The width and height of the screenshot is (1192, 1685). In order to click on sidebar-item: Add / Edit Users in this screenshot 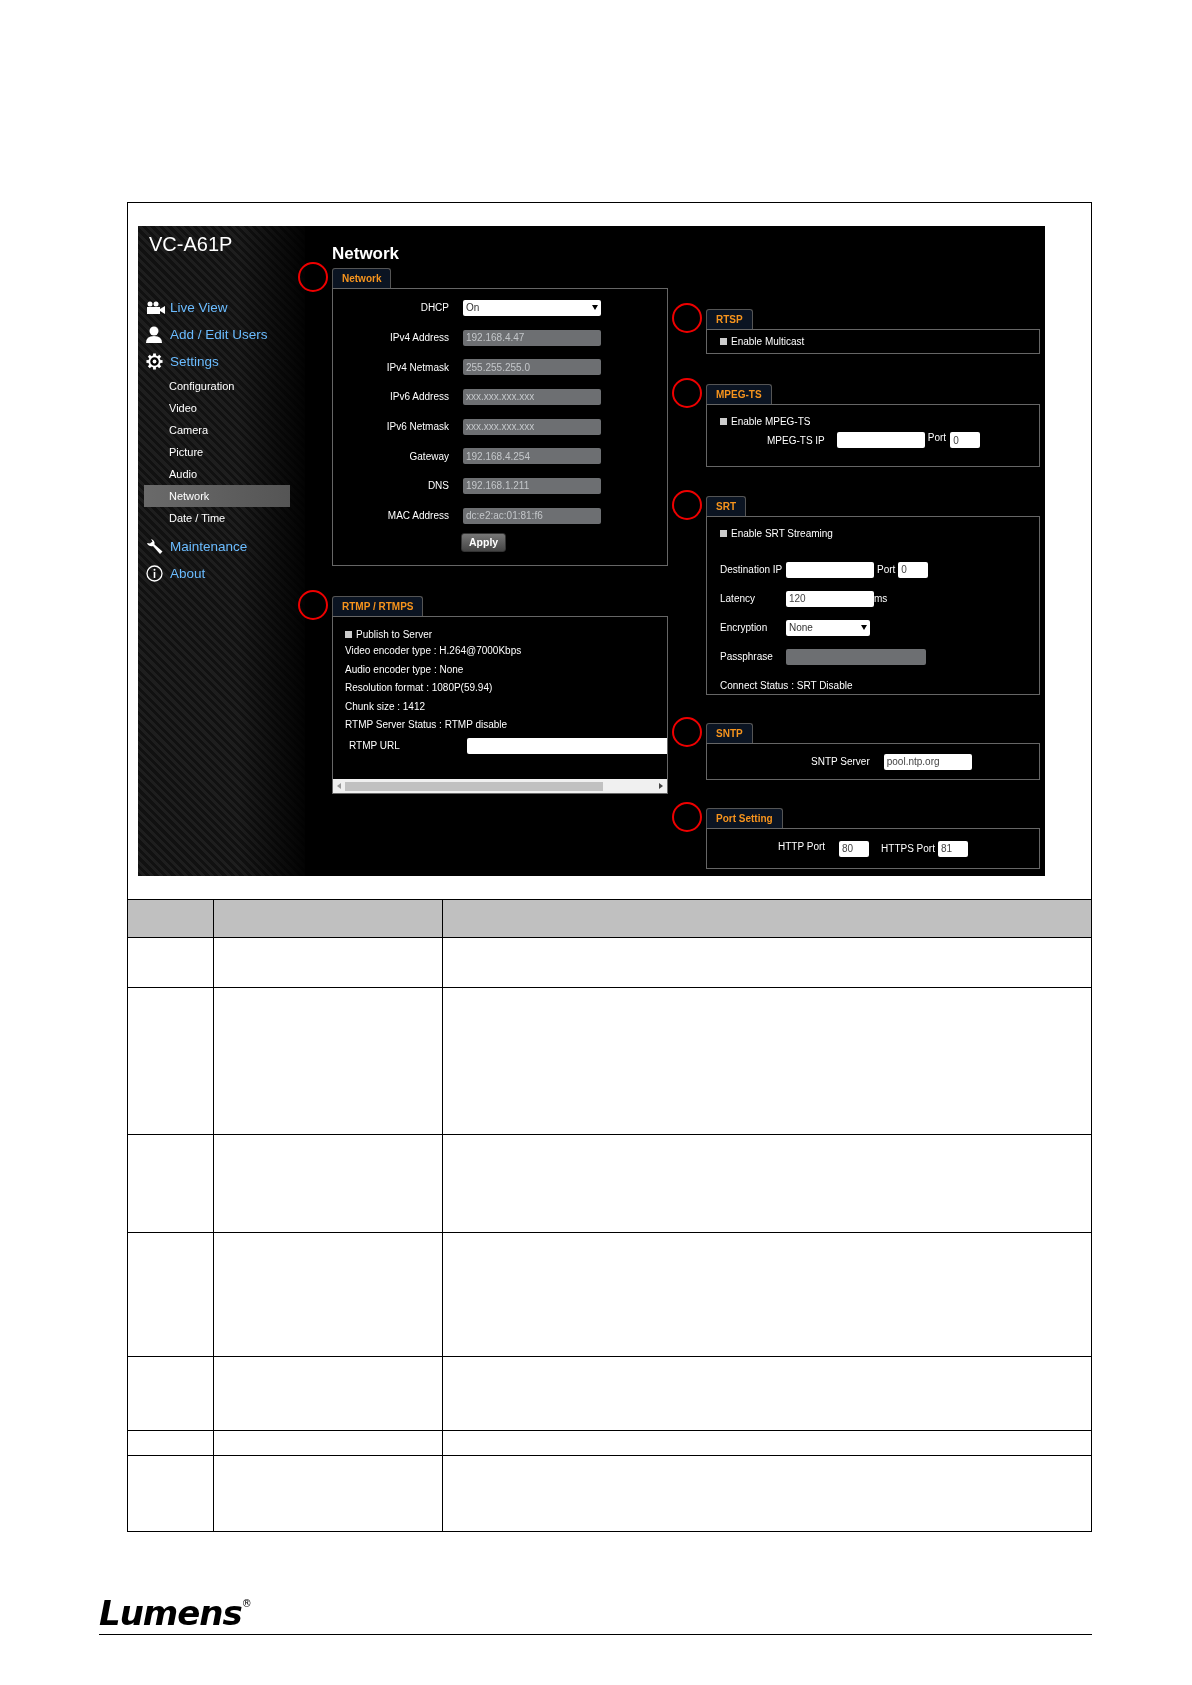, I will do `click(221, 334)`.